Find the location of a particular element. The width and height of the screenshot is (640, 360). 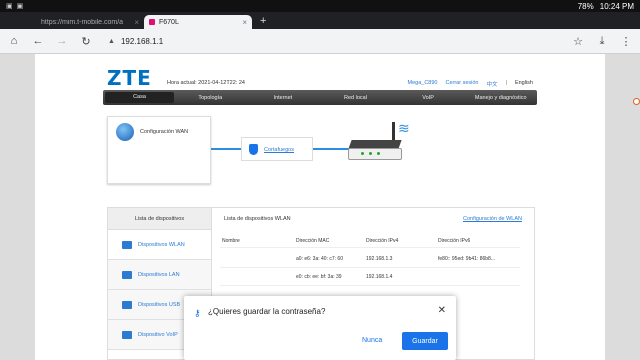

reload-icon: ↻ is located at coordinates (86, 41).